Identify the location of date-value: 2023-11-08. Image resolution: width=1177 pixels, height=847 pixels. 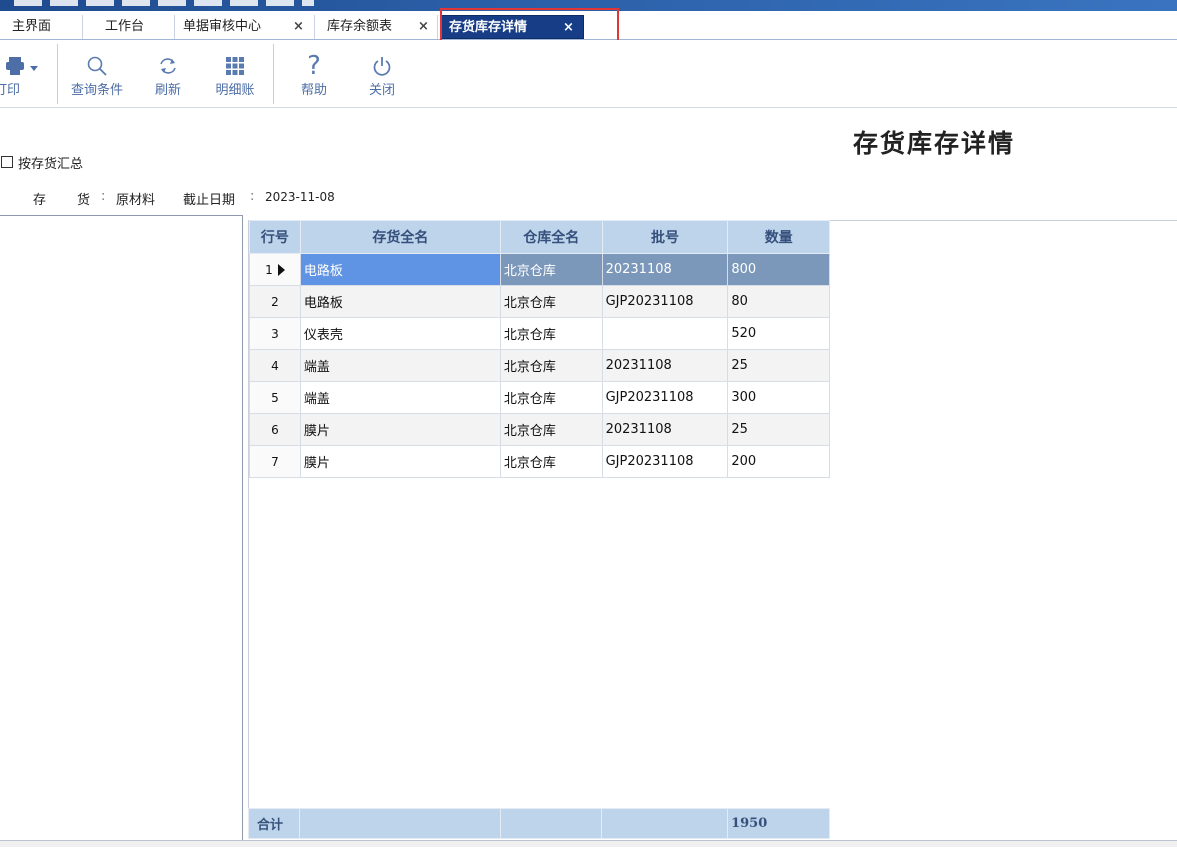
(300, 197).